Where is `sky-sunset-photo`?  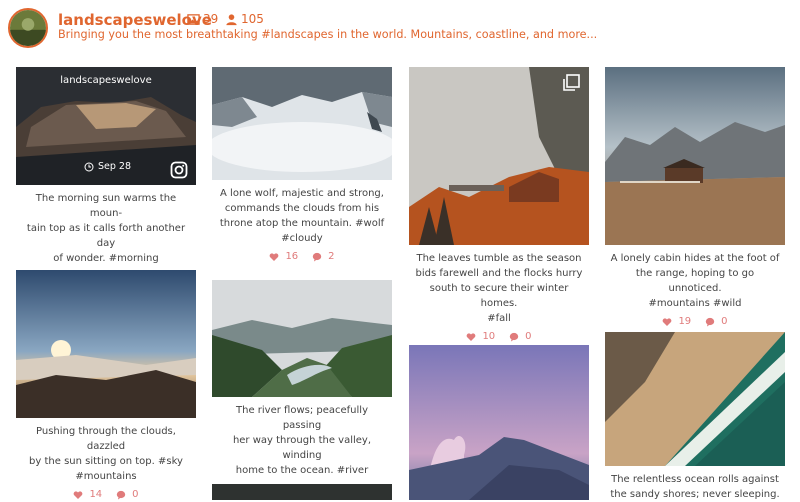
sky-sunset-photo is located at coordinates (106, 344).